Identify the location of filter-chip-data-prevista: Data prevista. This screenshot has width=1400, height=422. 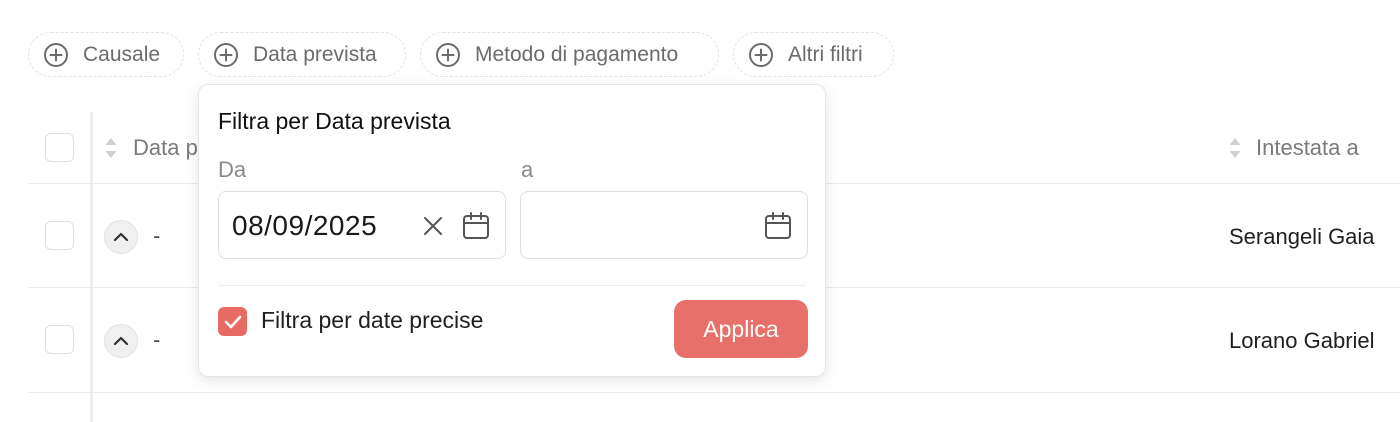
(302, 54).